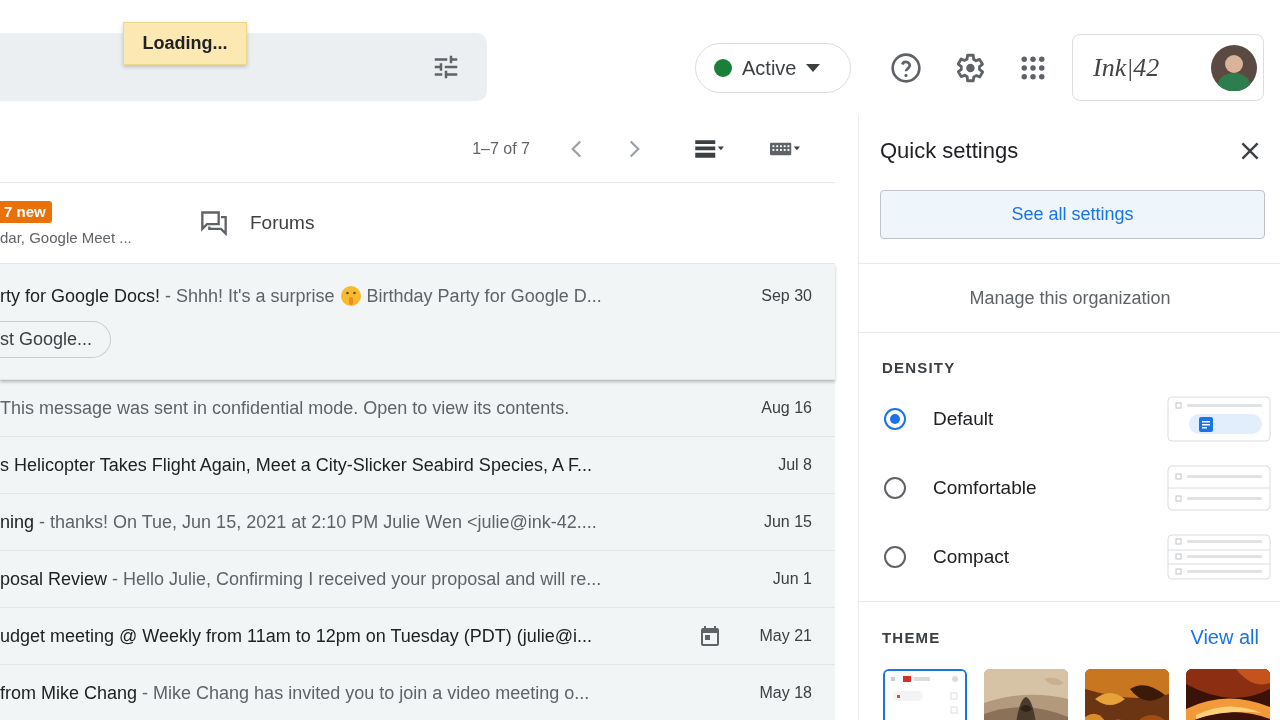 This screenshot has width=1280, height=720. I want to click on email-snippet: This message was sent in confidential mode. Open to view its contents., so click(285, 408).